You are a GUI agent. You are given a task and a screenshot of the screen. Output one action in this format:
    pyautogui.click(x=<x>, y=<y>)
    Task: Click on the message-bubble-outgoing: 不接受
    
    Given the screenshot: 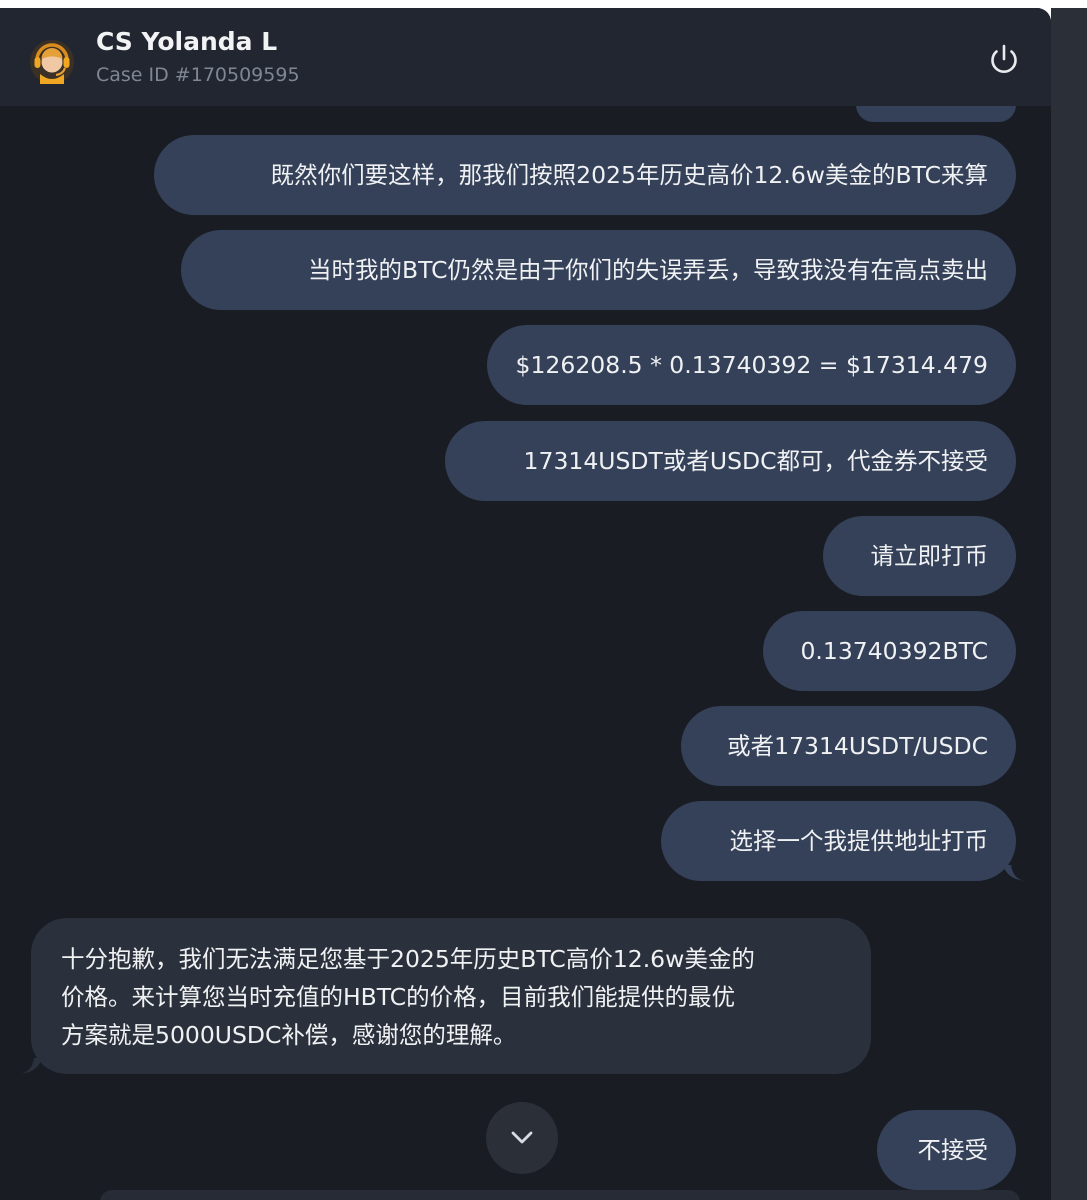 What is the action you would take?
    pyautogui.click(x=946, y=1150)
    